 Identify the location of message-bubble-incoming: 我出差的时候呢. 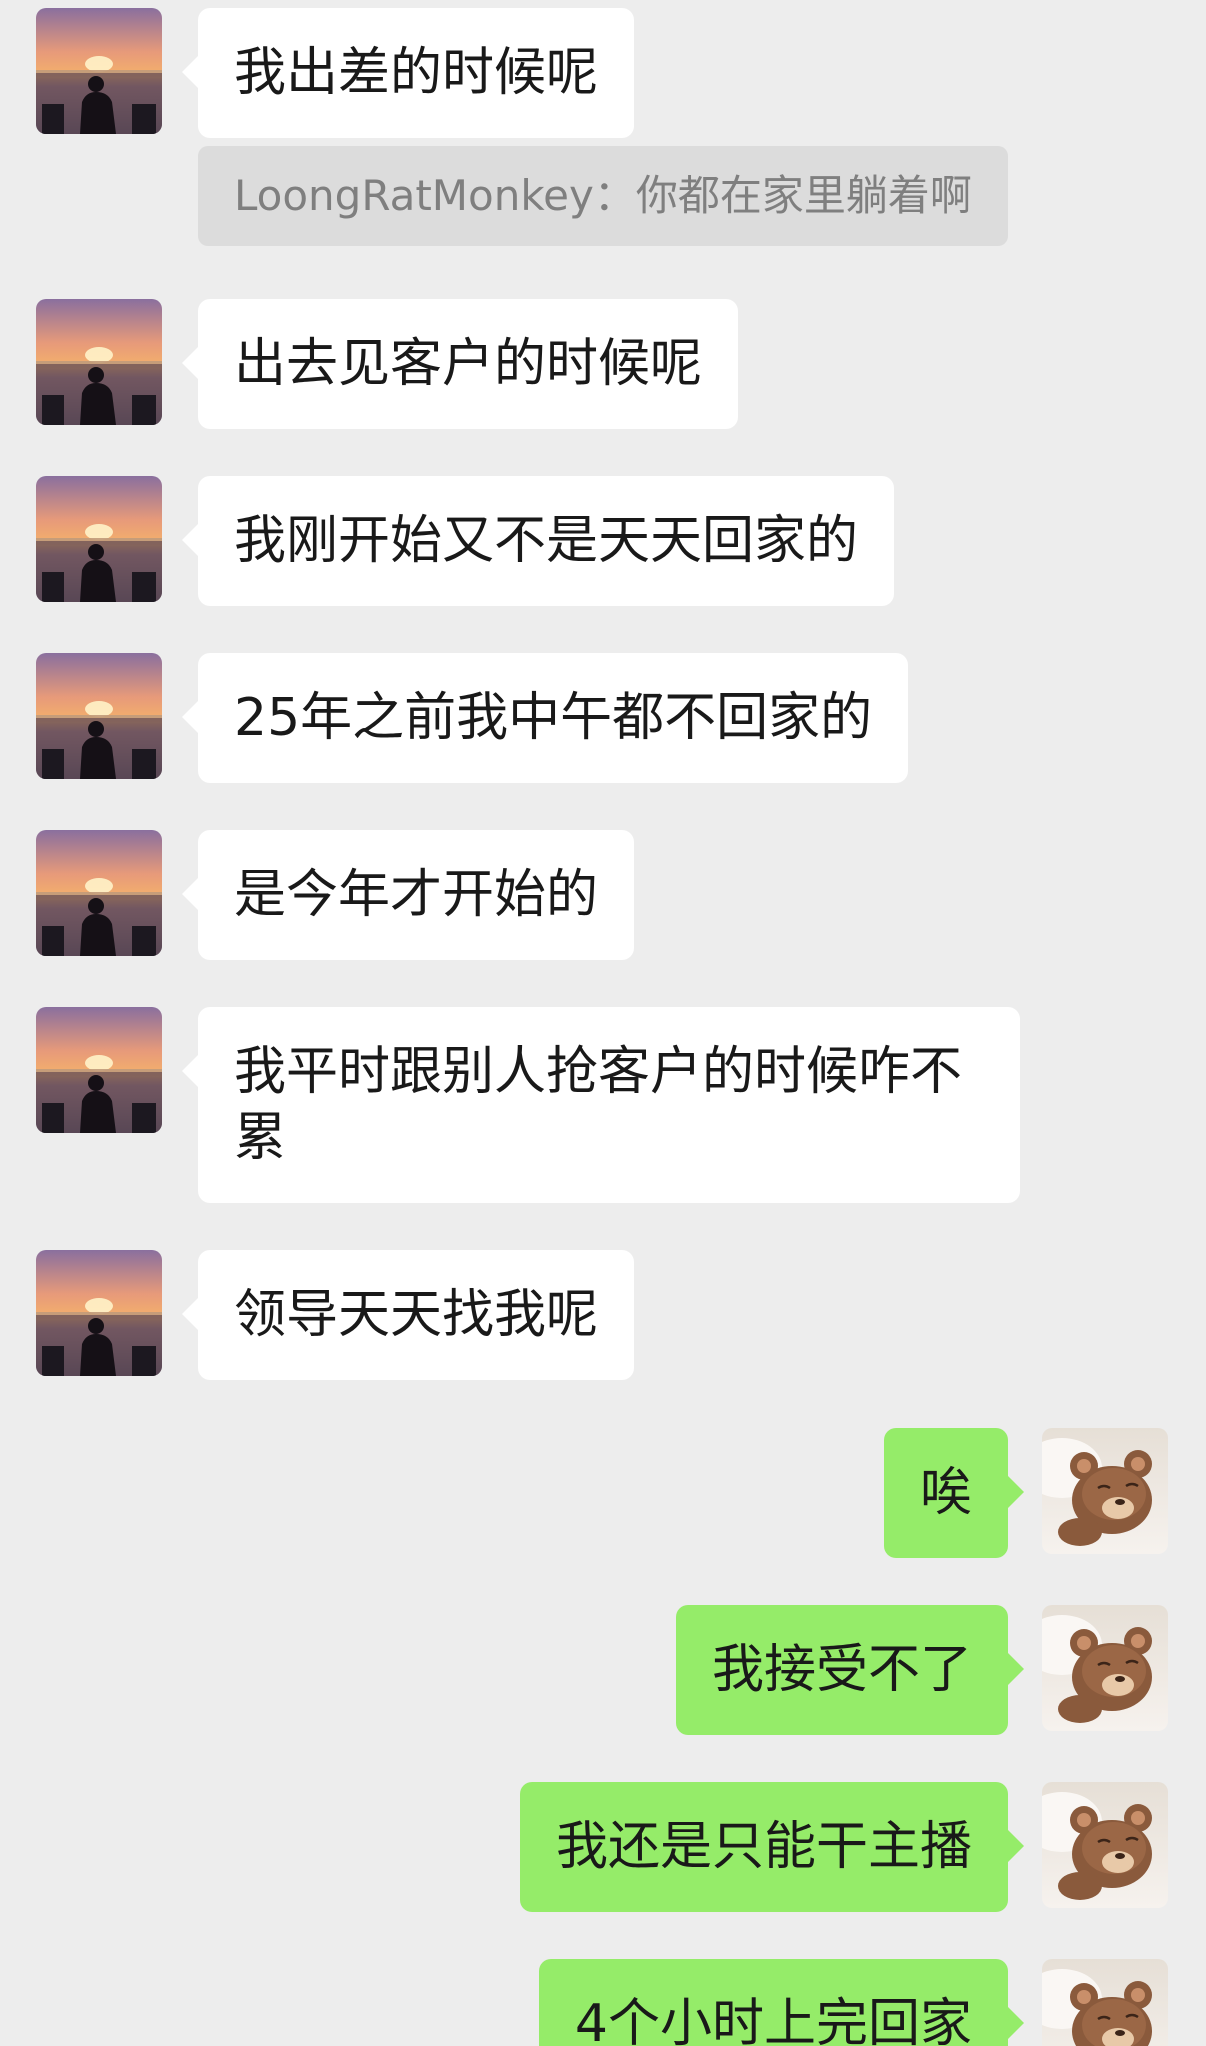
(408, 73).